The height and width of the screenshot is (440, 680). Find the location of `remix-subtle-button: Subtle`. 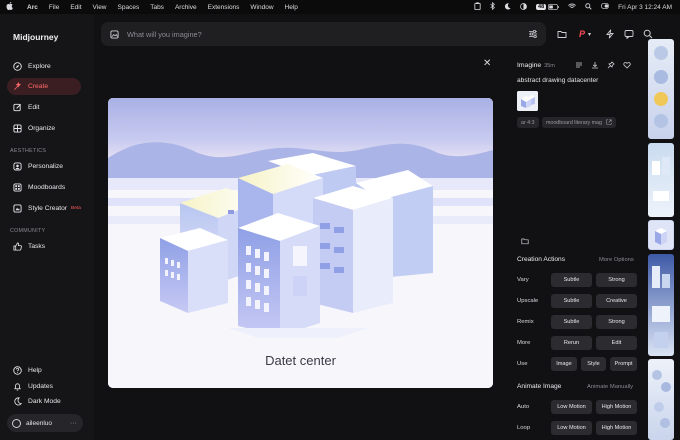

remix-subtle-button: Subtle is located at coordinates (571, 322).